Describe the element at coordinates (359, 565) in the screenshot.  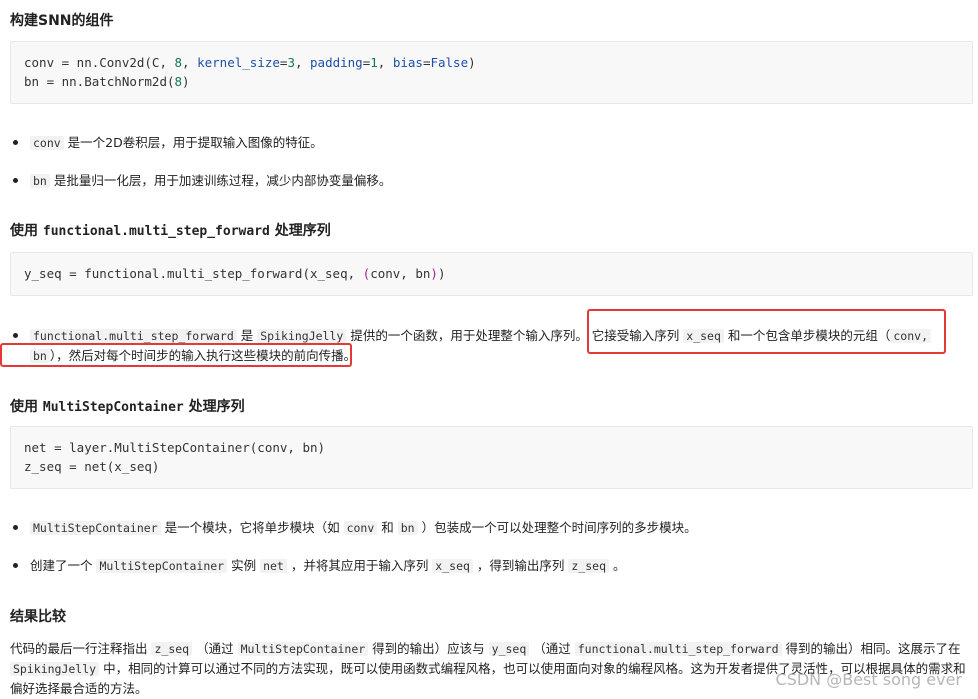
I see `list-item-text: ，并将其应用于输入序列` at that location.